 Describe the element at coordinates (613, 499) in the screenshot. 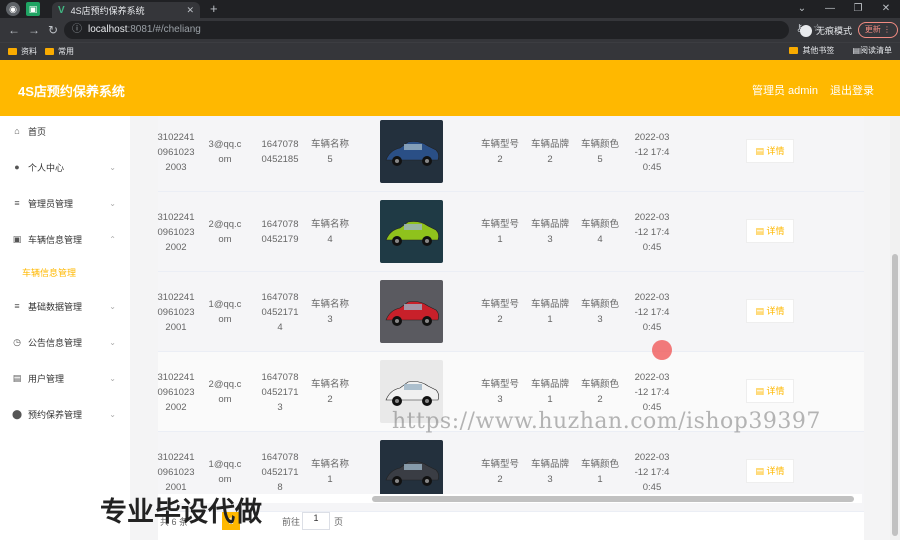

I see `horizontal-scrollbar` at that location.